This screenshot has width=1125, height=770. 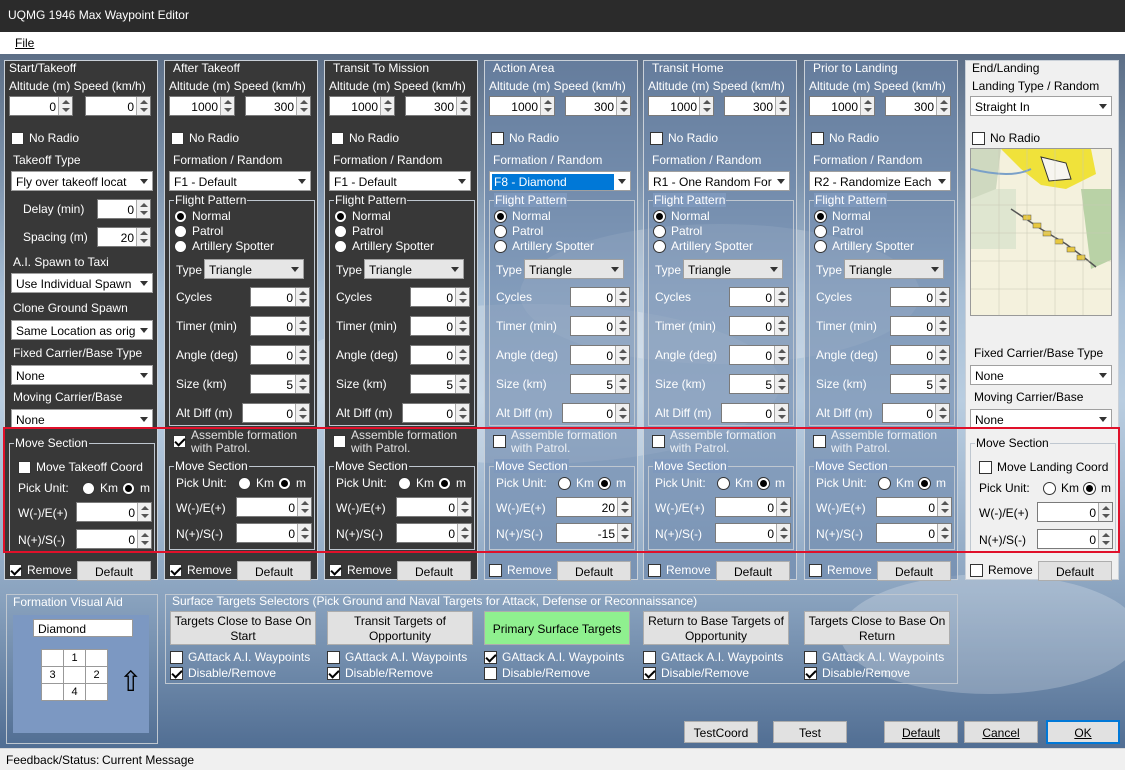 I want to click on testcoord-button: TestCoord, so click(x=721, y=732).